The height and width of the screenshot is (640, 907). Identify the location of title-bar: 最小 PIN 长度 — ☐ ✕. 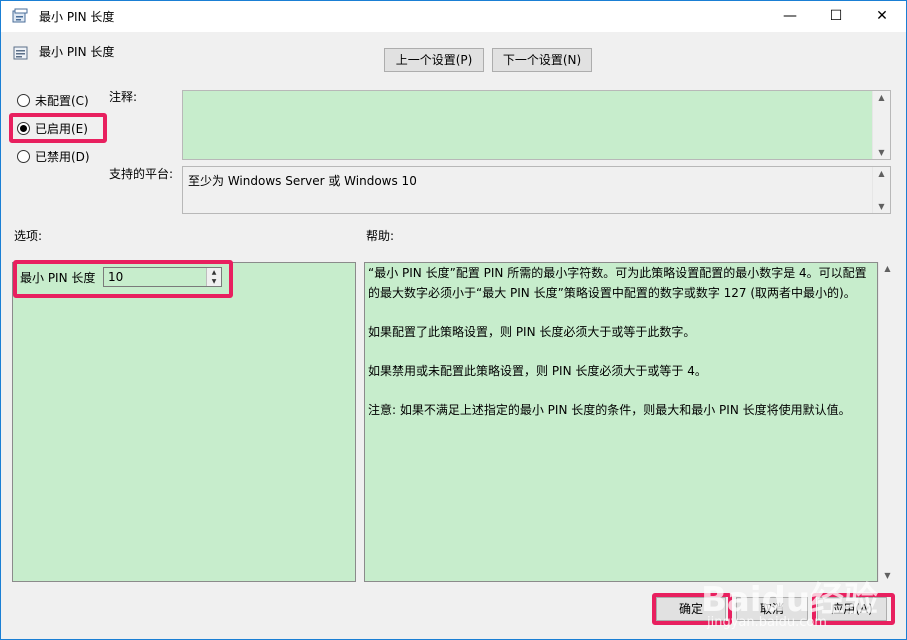
(453, 16).